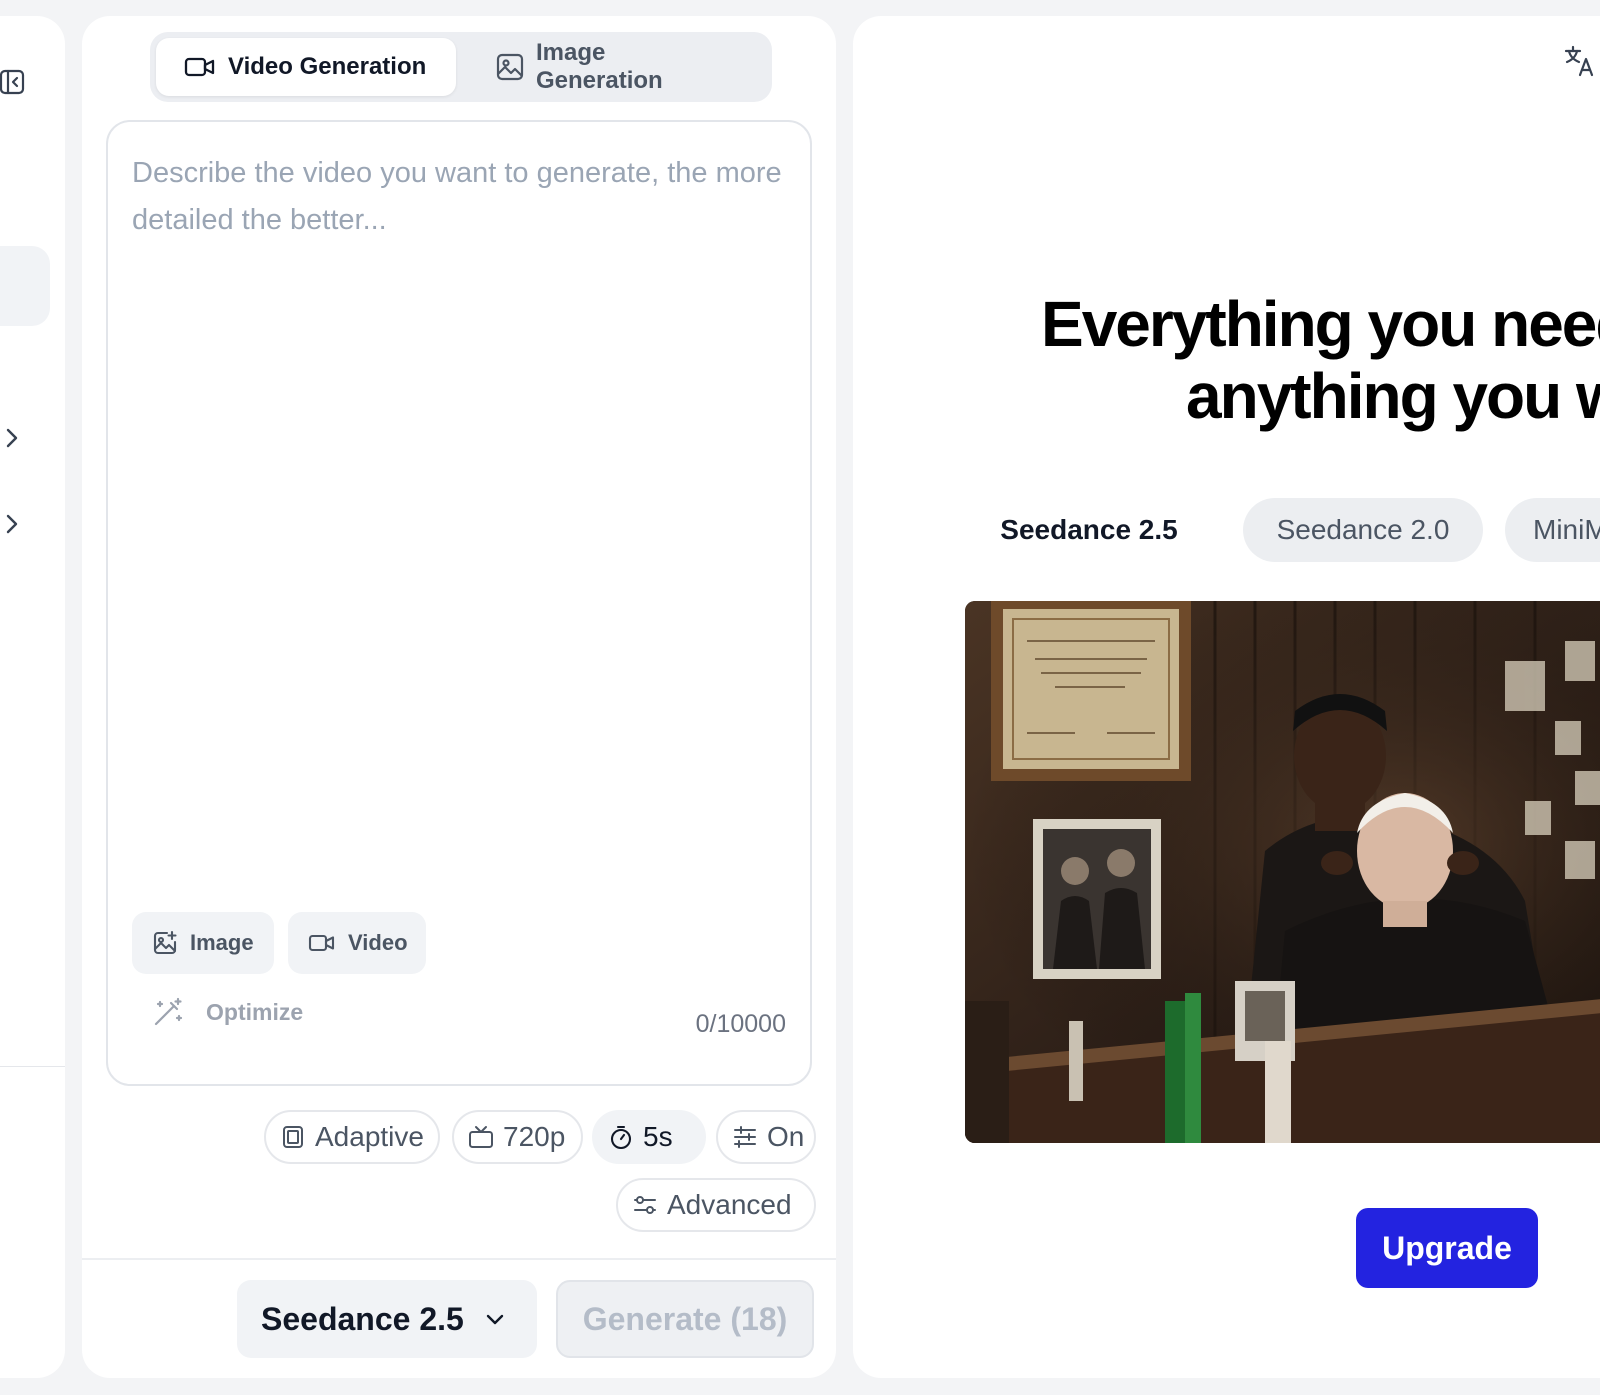  Describe the element at coordinates (645, 1205) in the screenshot. I see `settings-toggle-icon` at that location.